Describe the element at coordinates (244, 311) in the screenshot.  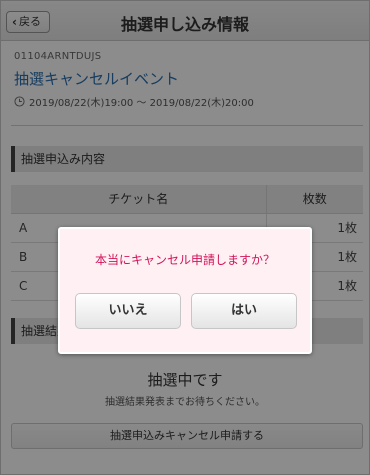
I see `yes-button: はい` at that location.